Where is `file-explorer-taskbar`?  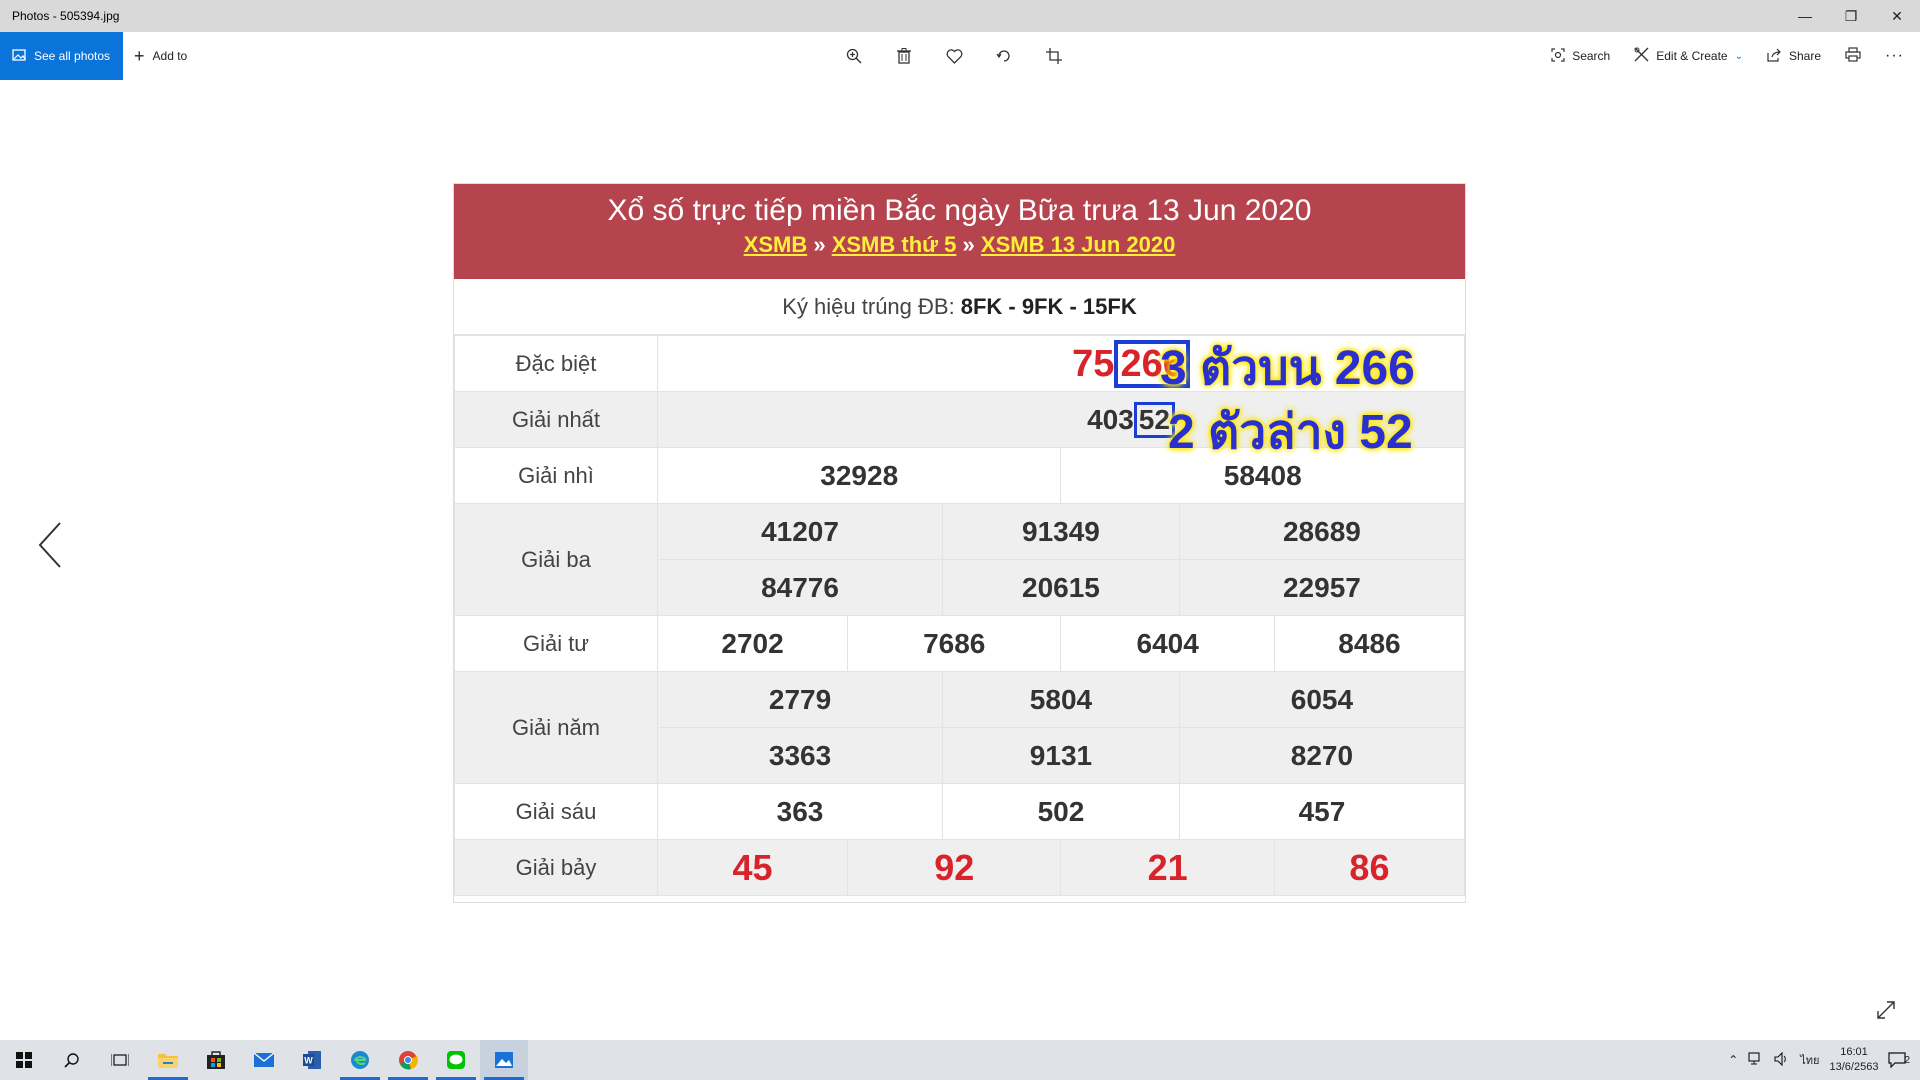 file-explorer-taskbar is located at coordinates (168, 1060).